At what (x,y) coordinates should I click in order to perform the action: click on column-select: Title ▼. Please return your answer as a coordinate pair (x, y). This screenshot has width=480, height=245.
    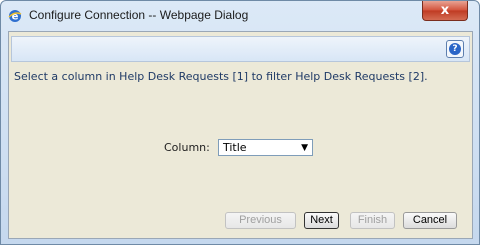
    Looking at the image, I should click on (265, 147).